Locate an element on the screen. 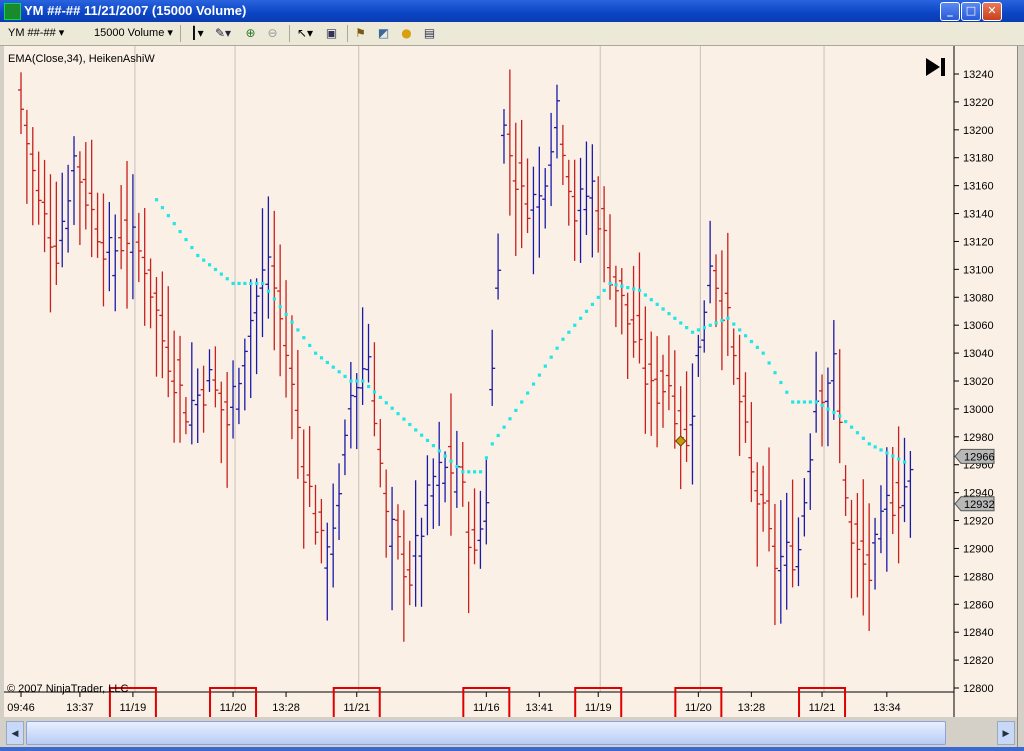 This screenshot has height=751, width=1024. chevron-down-icon: ▾ is located at coordinates (170, 33).